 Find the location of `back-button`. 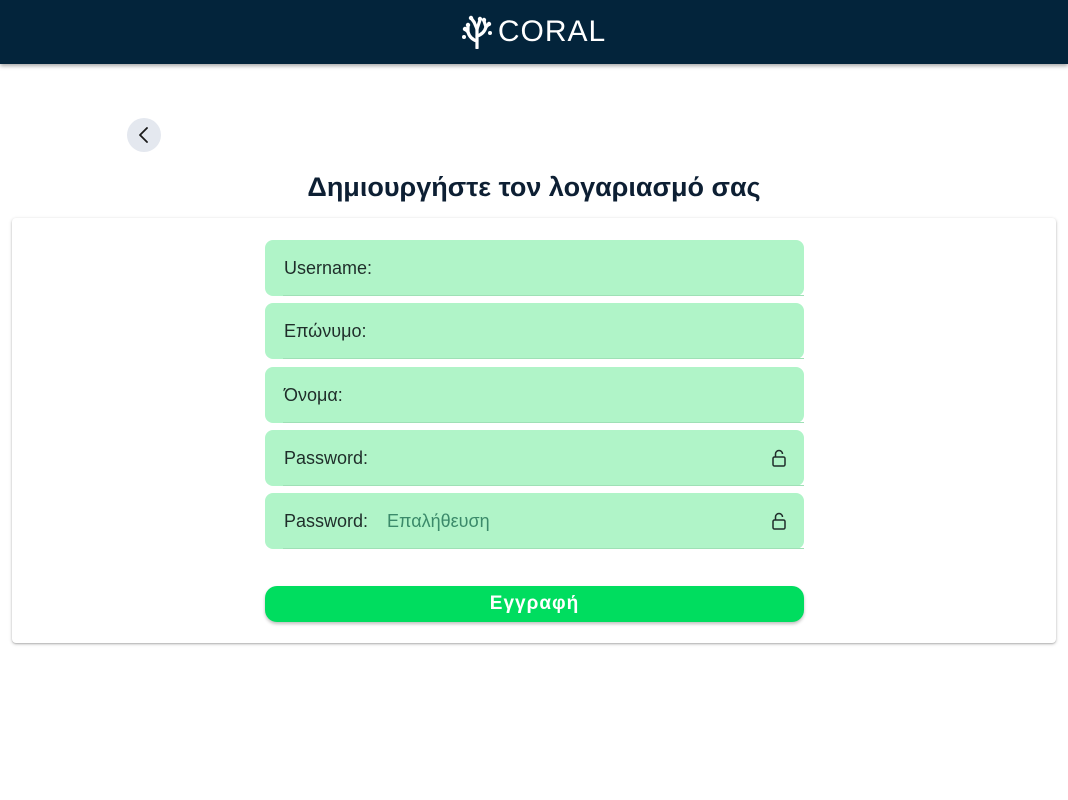

back-button is located at coordinates (144, 135).